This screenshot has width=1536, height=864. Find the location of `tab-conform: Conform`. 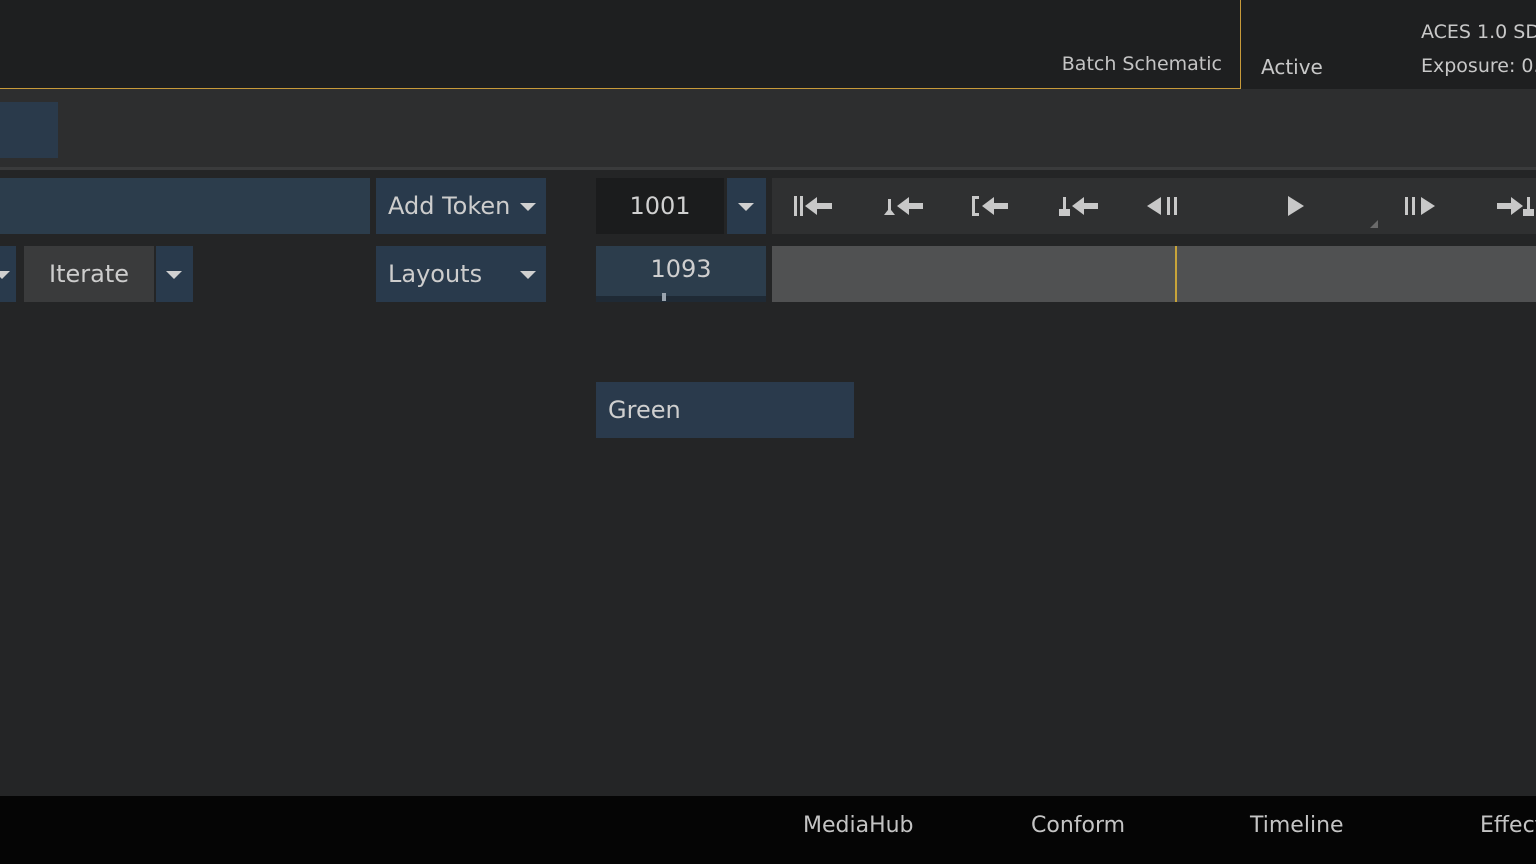

tab-conform: Conform is located at coordinates (1078, 825).